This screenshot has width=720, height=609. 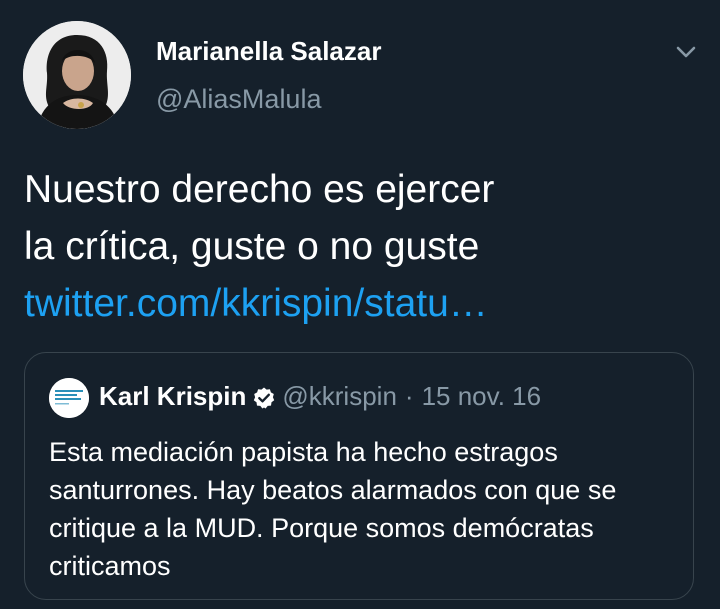 What do you see at coordinates (238, 99) in the screenshot?
I see `author-handle: @AliasMalula` at bounding box center [238, 99].